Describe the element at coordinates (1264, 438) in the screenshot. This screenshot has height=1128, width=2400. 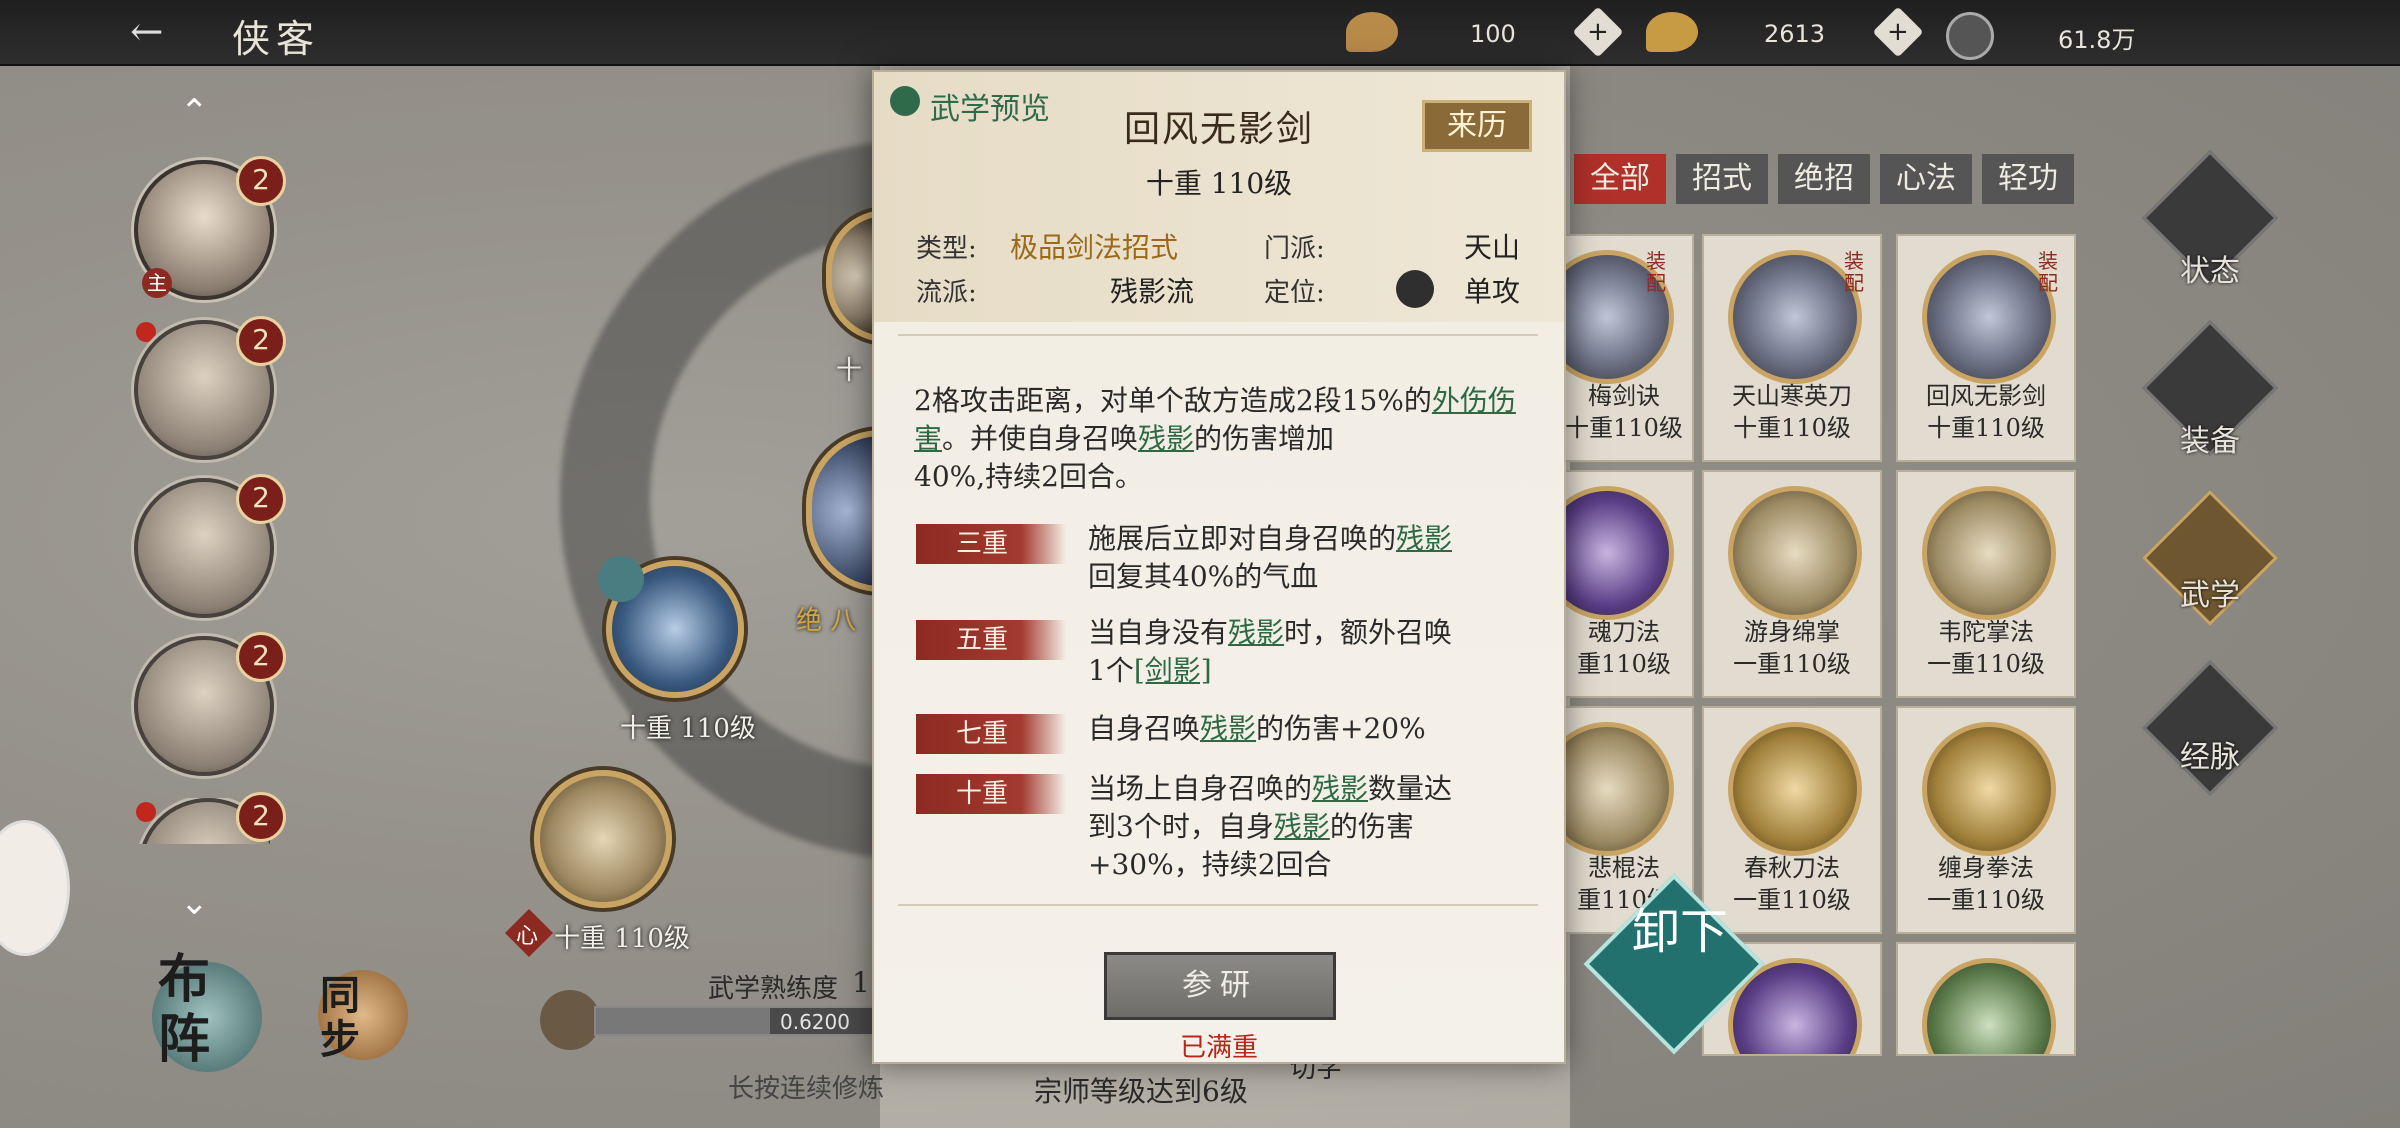
I see `desc-text: 的伤害增加` at that location.